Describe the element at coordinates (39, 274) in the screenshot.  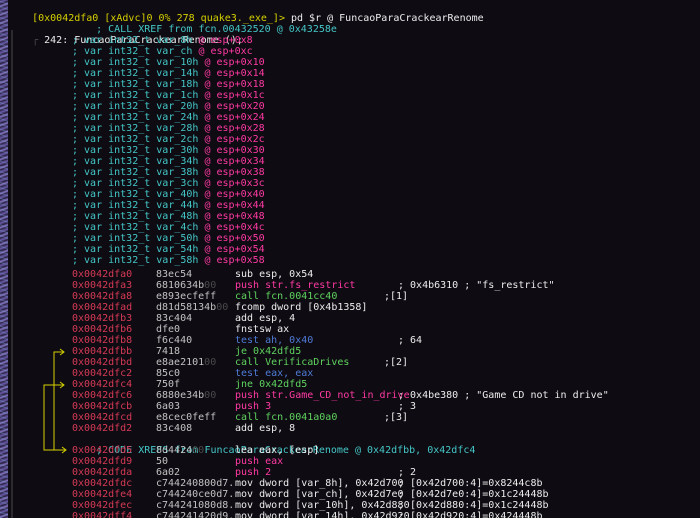
I see `jump-arrows` at that location.